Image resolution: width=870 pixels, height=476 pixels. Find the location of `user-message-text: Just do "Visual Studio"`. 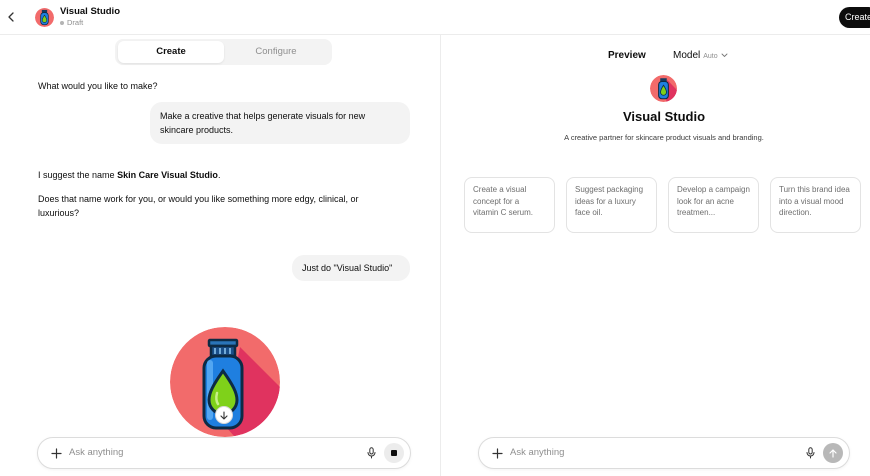

user-message-text: Just do "Visual Studio" is located at coordinates (347, 268).